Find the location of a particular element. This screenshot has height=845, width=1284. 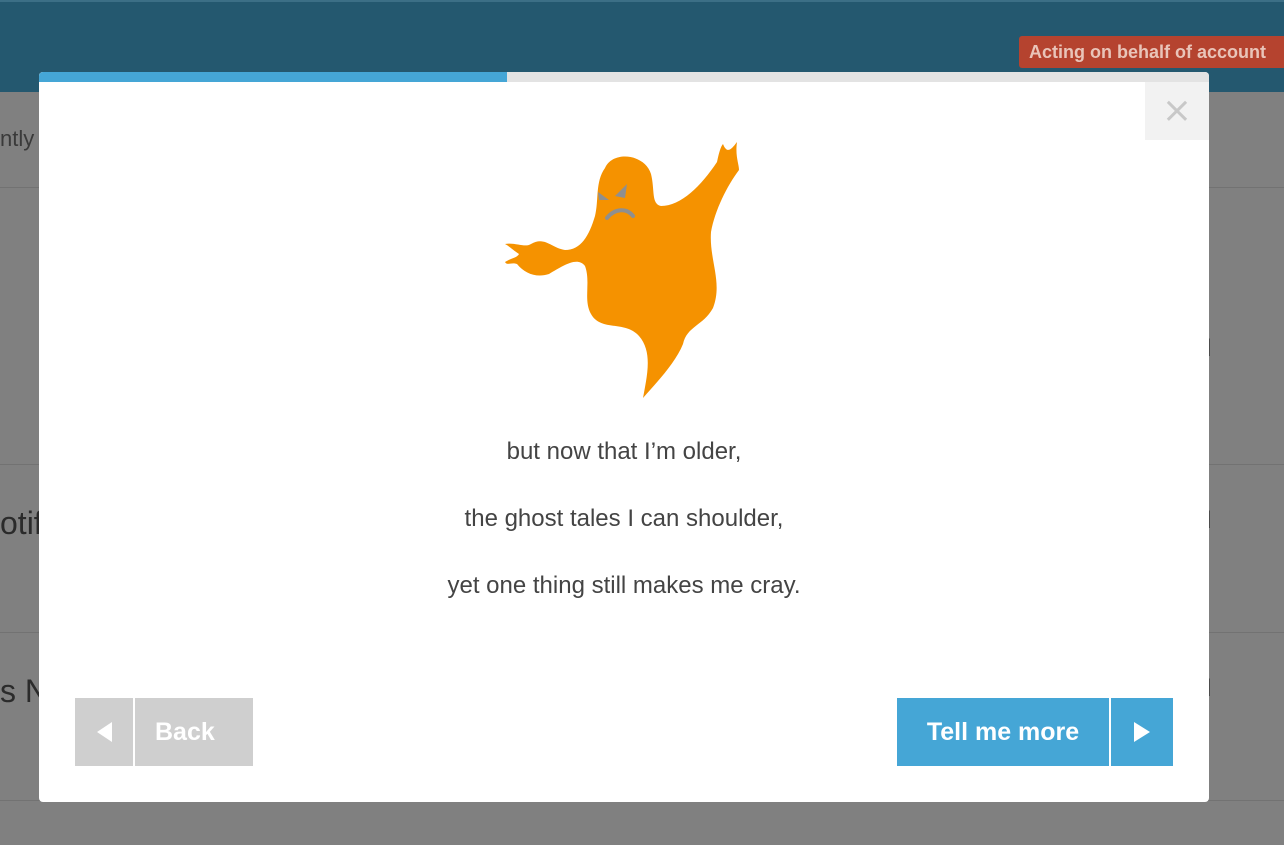

verse-line: but now that I’m older, is located at coordinates (624, 451).